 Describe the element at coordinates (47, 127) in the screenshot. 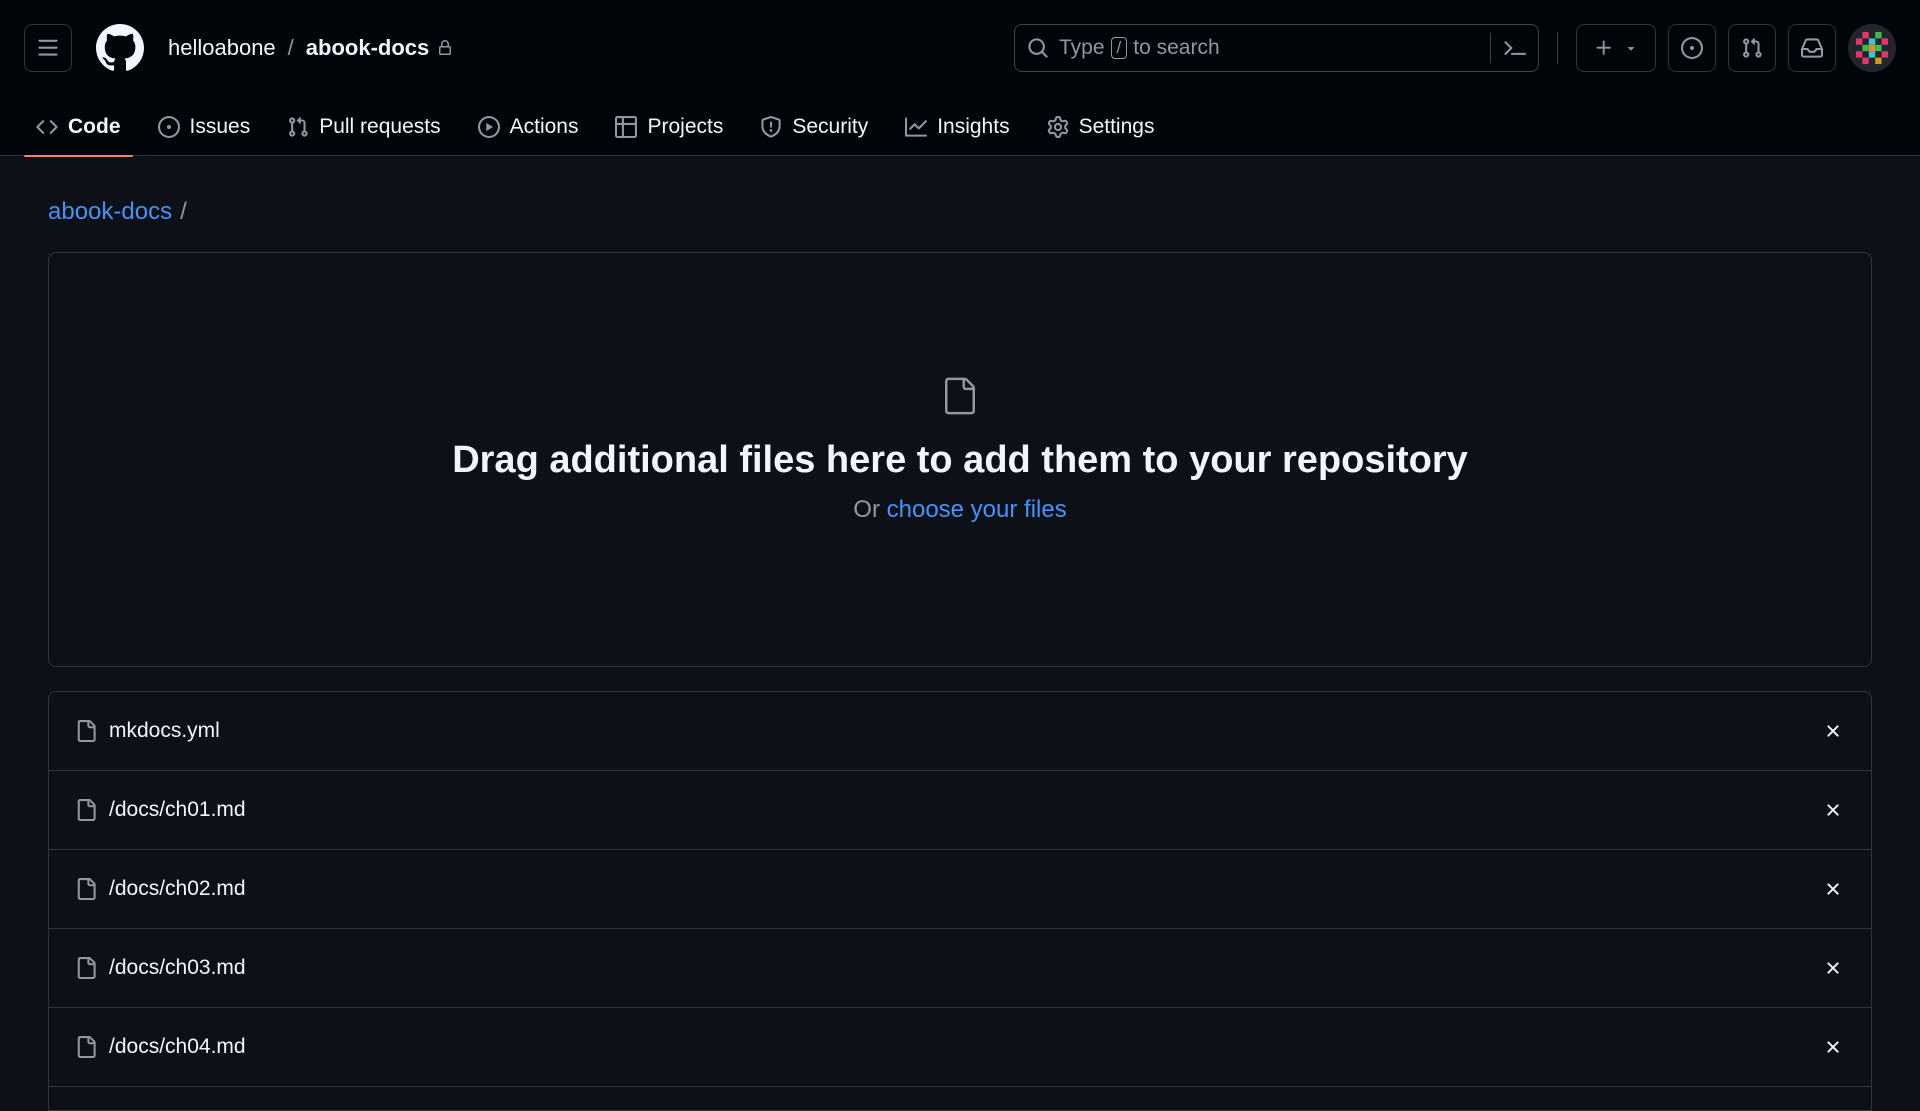

I see `code-icon` at that location.